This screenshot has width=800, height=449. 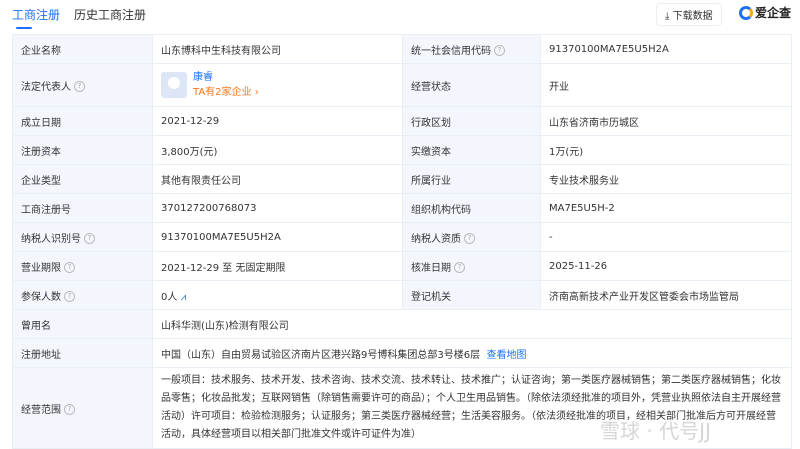 What do you see at coordinates (746, 12) in the screenshot?
I see `logo-icon` at bounding box center [746, 12].